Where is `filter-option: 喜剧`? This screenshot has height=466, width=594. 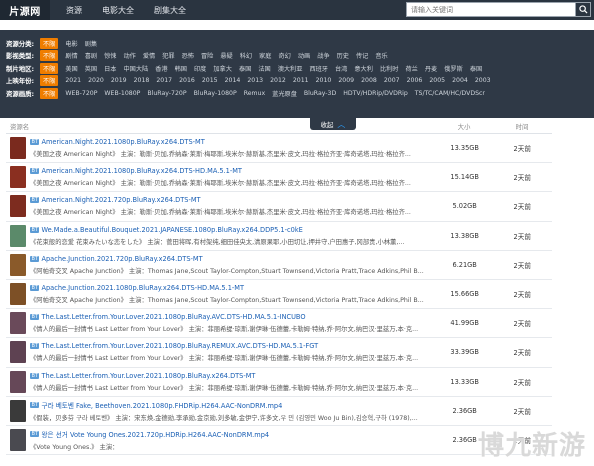 filter-option: 喜剧 is located at coordinates (91, 55).